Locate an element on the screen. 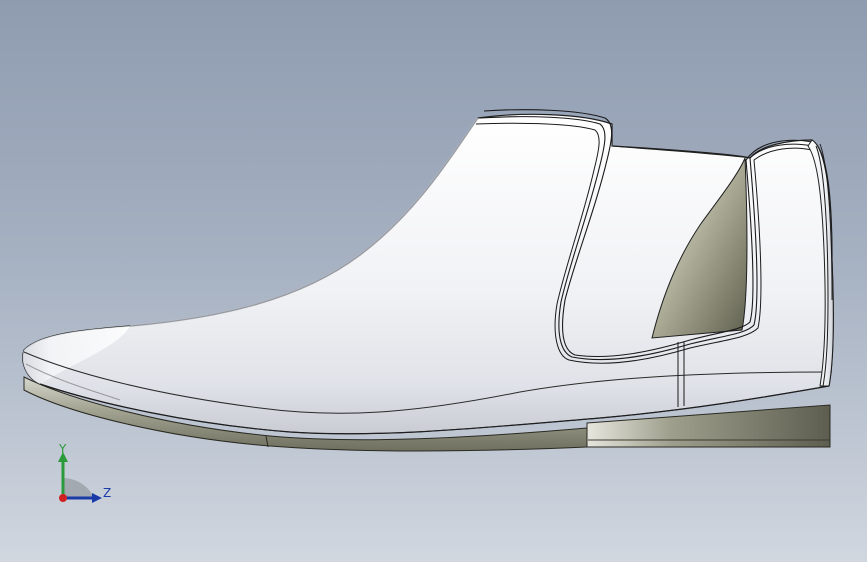  z-axis-label: Z is located at coordinates (107, 493).